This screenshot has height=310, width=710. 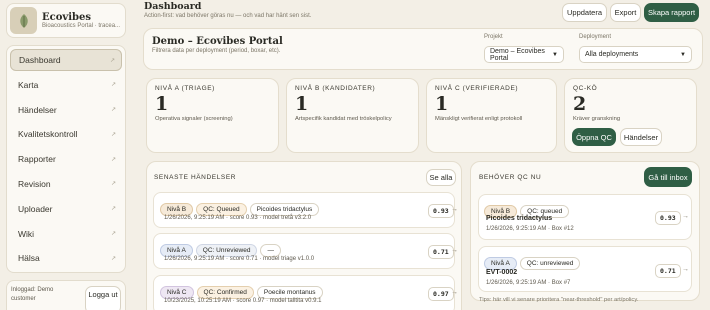 I want to click on project-select: Demo – Ecovibes Portal ▼, so click(x=524, y=54).